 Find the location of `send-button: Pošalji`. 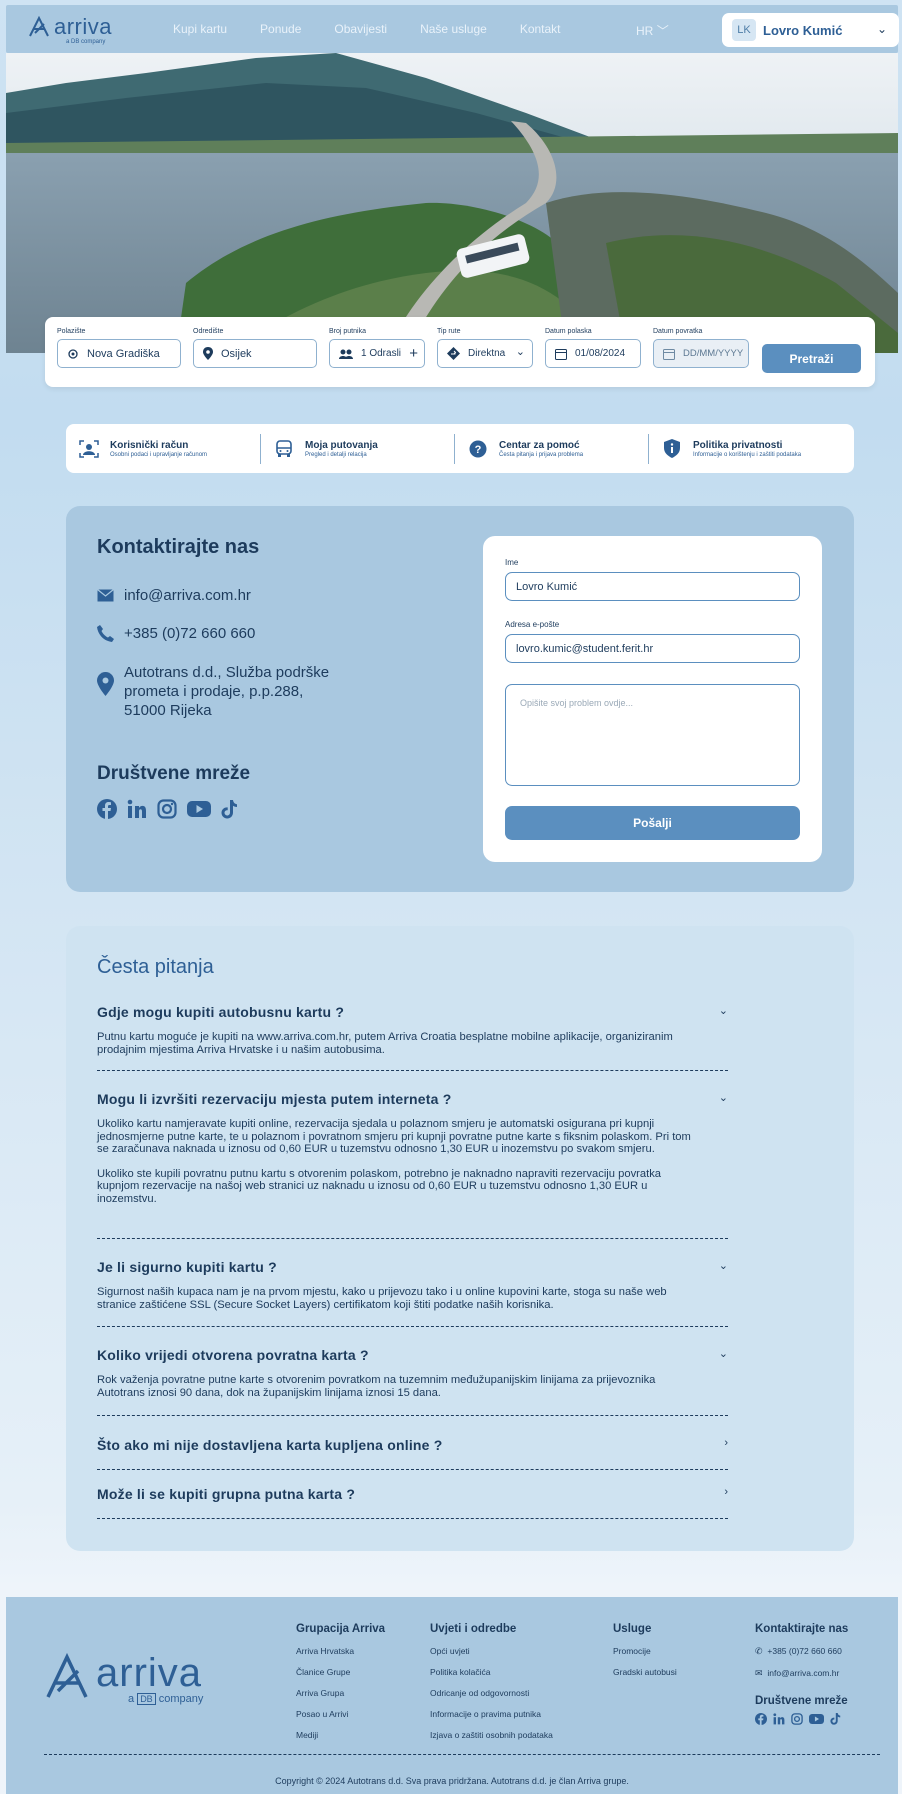

send-button: Pošalji is located at coordinates (652, 823).